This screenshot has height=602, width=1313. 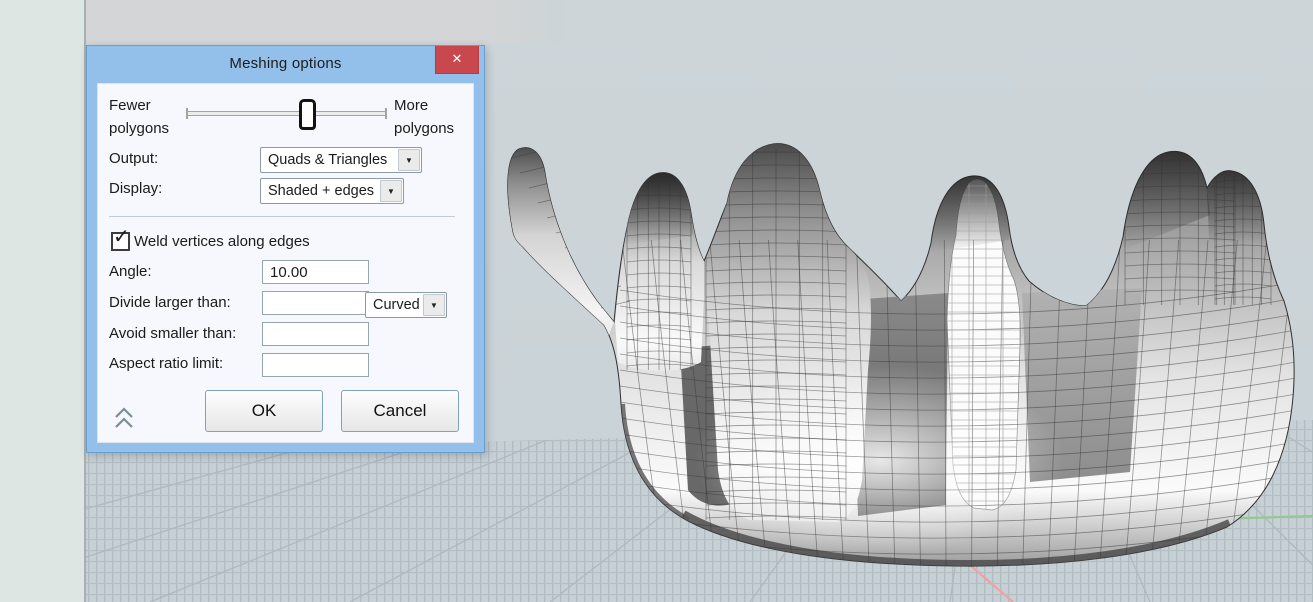 What do you see at coordinates (282, 216) in the screenshot?
I see `separator-line` at bounding box center [282, 216].